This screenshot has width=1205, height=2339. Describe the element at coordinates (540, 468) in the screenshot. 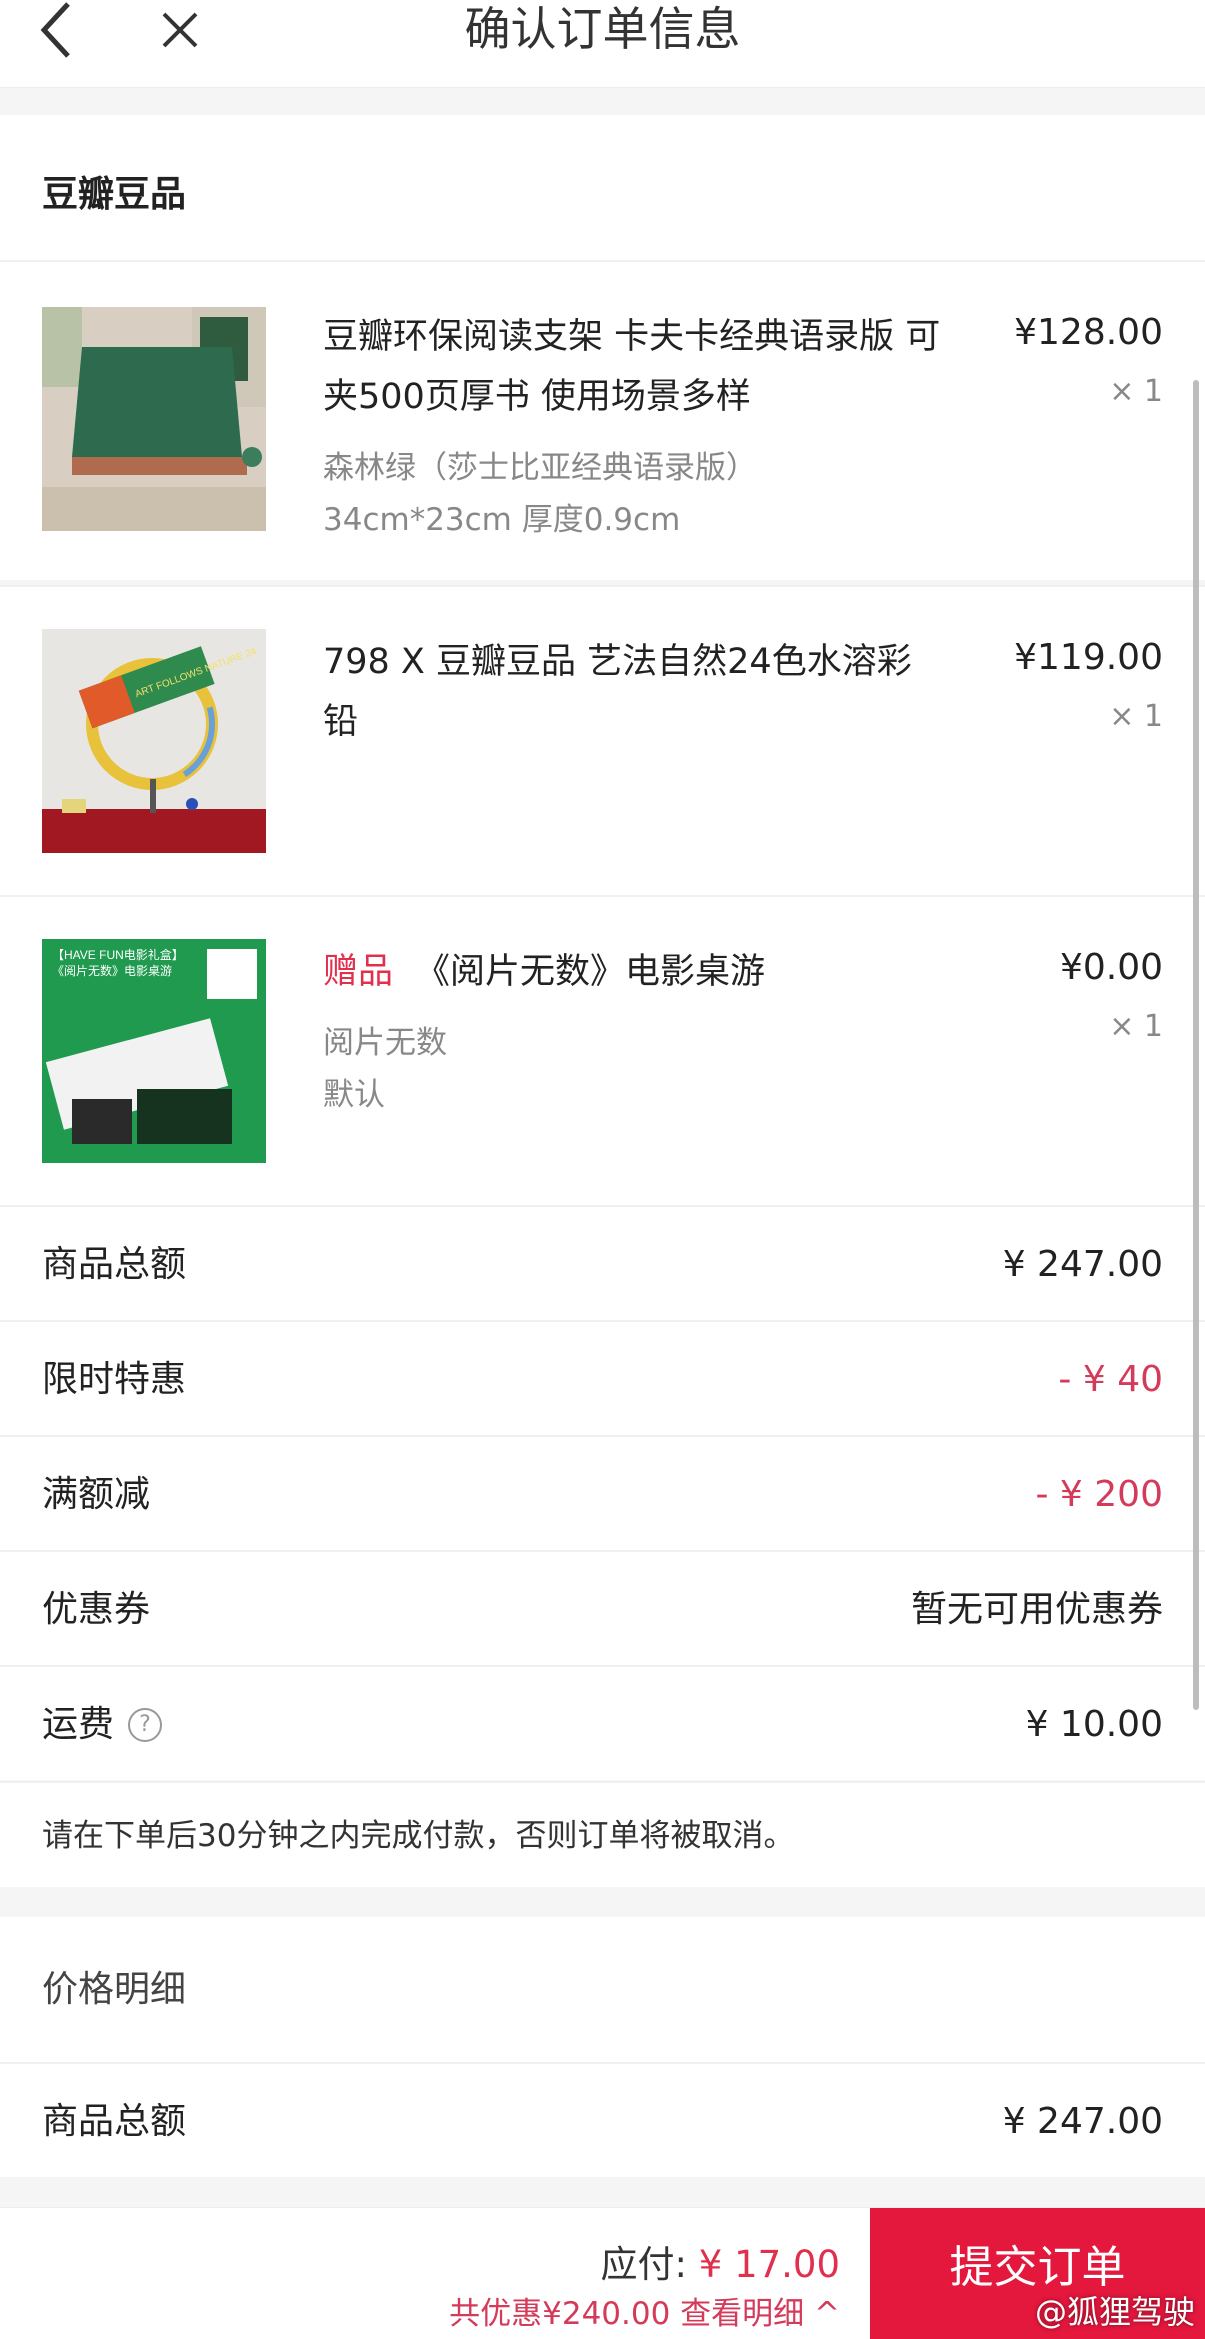

I see `item-spec-color: 森林绿（莎士比亚经典语录版）` at that location.